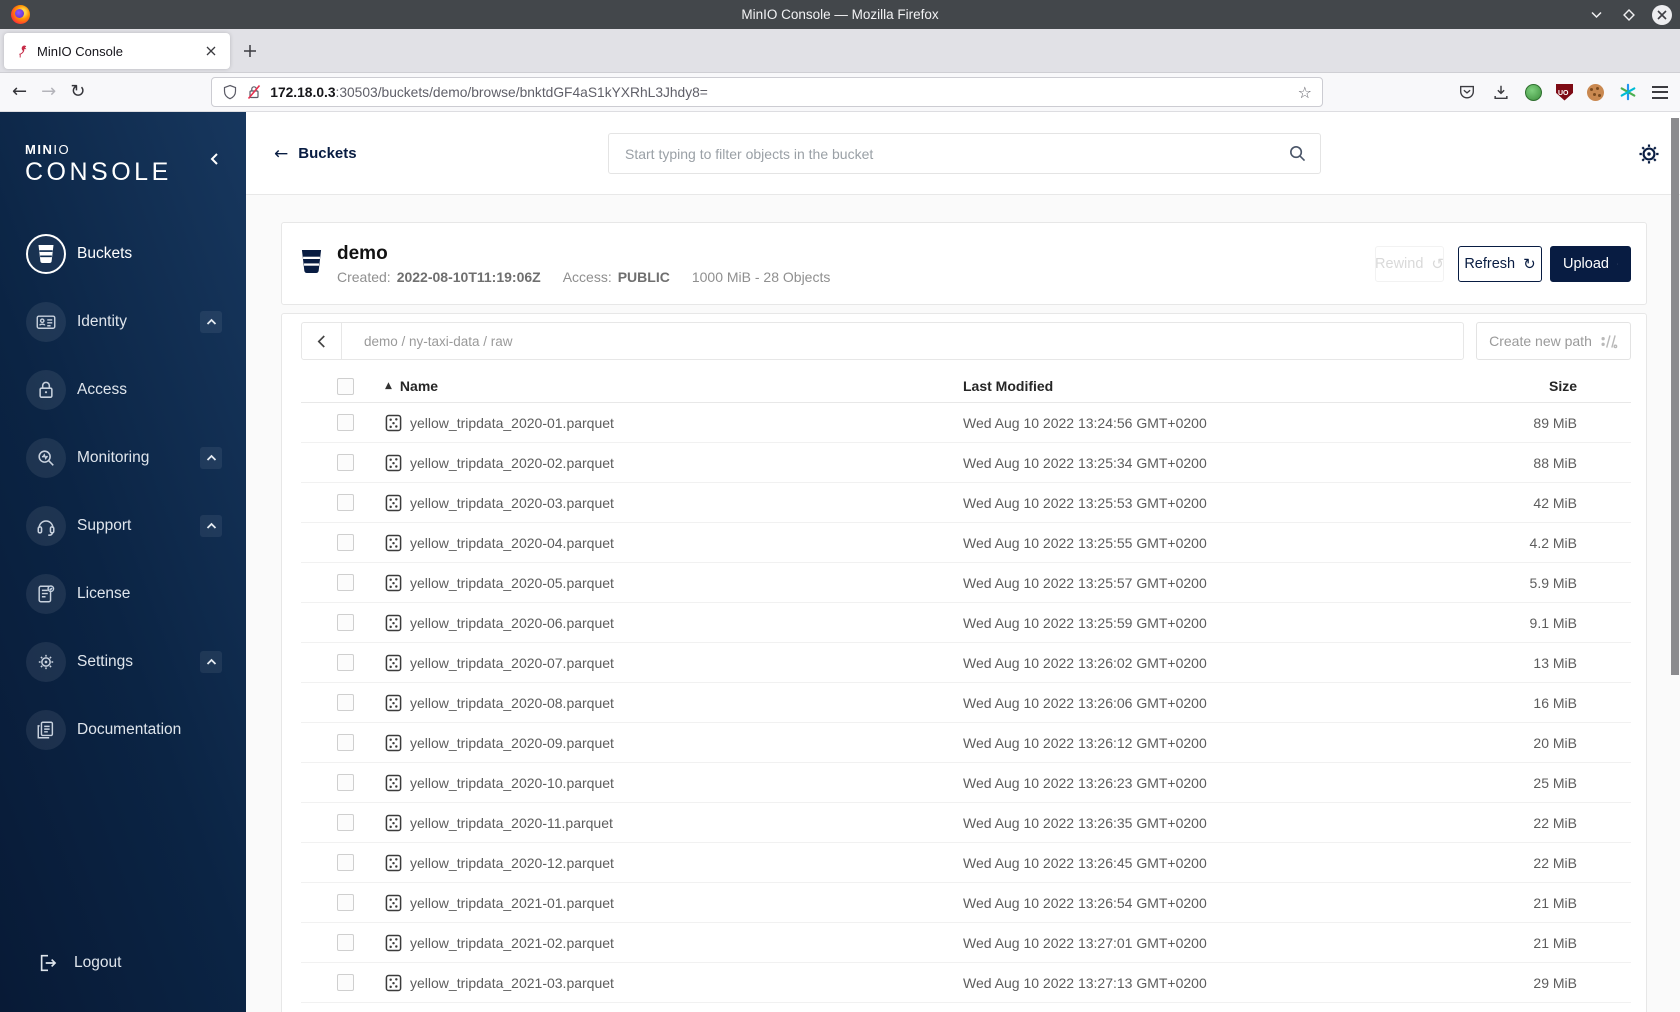  Describe the element at coordinates (1553, 341) in the screenshot. I see `create-new-path-button: Create new path` at that location.